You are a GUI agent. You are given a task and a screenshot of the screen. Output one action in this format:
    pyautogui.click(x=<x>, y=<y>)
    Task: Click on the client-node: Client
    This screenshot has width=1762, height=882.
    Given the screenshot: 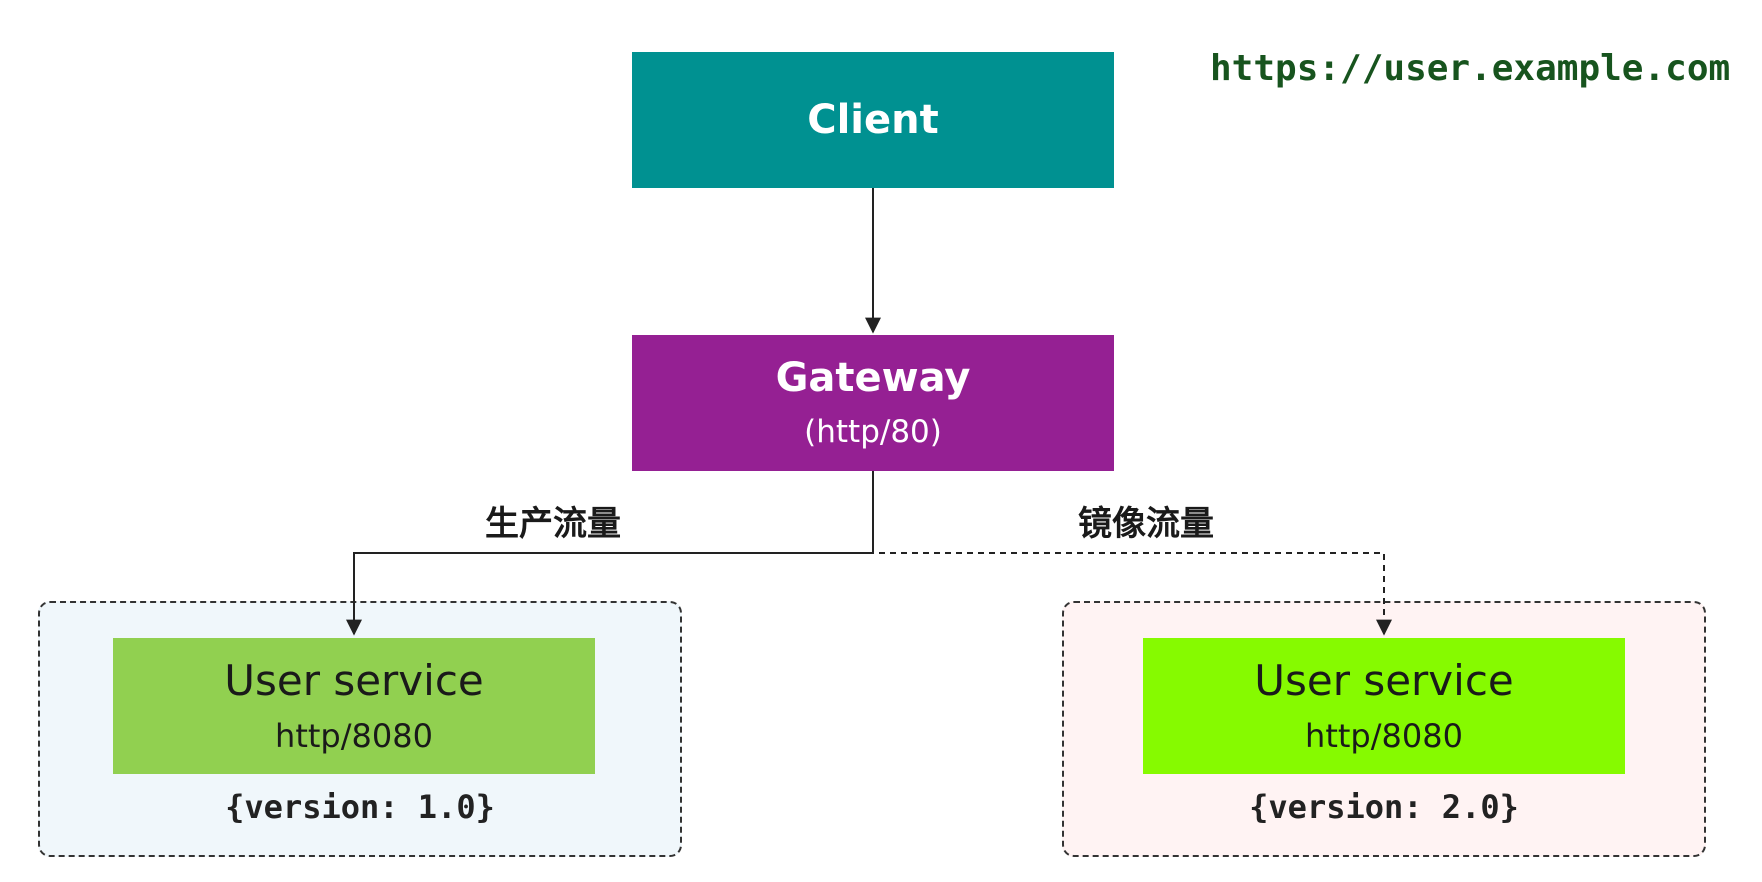 What is the action you would take?
    pyautogui.click(x=873, y=120)
    